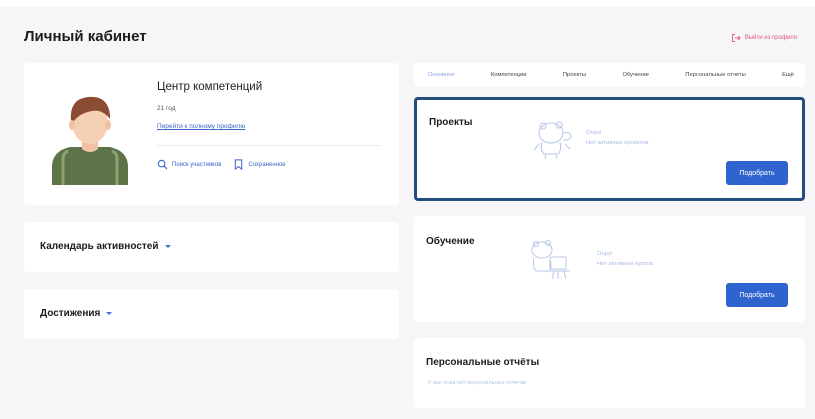  What do you see at coordinates (166, 108) in the screenshot?
I see `profile-age: 21 год` at bounding box center [166, 108].